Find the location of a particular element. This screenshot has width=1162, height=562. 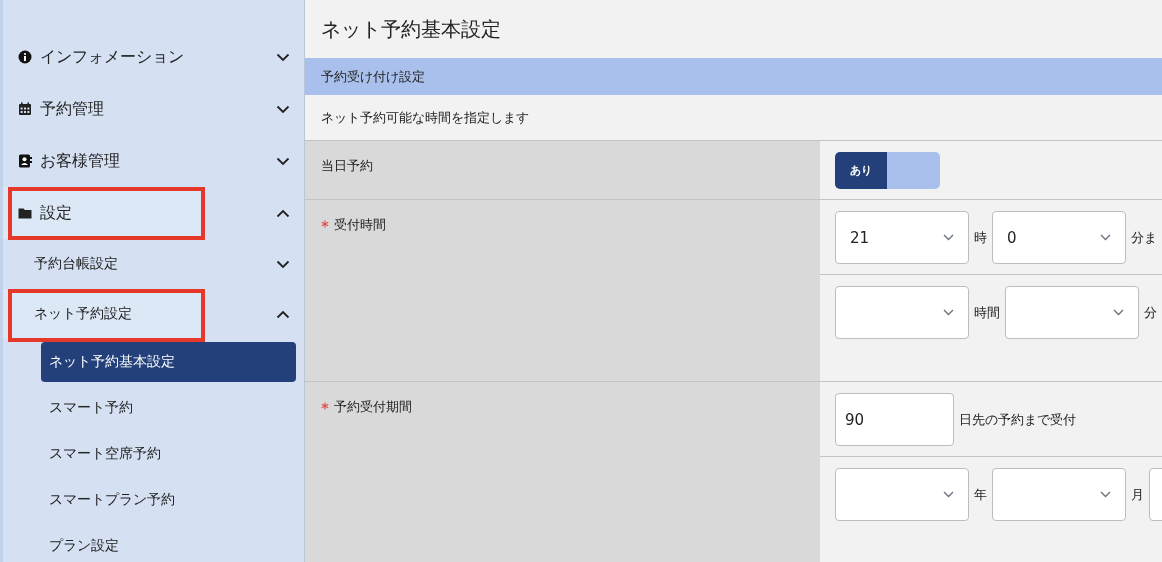

dropdown: 21 is located at coordinates (902, 237).